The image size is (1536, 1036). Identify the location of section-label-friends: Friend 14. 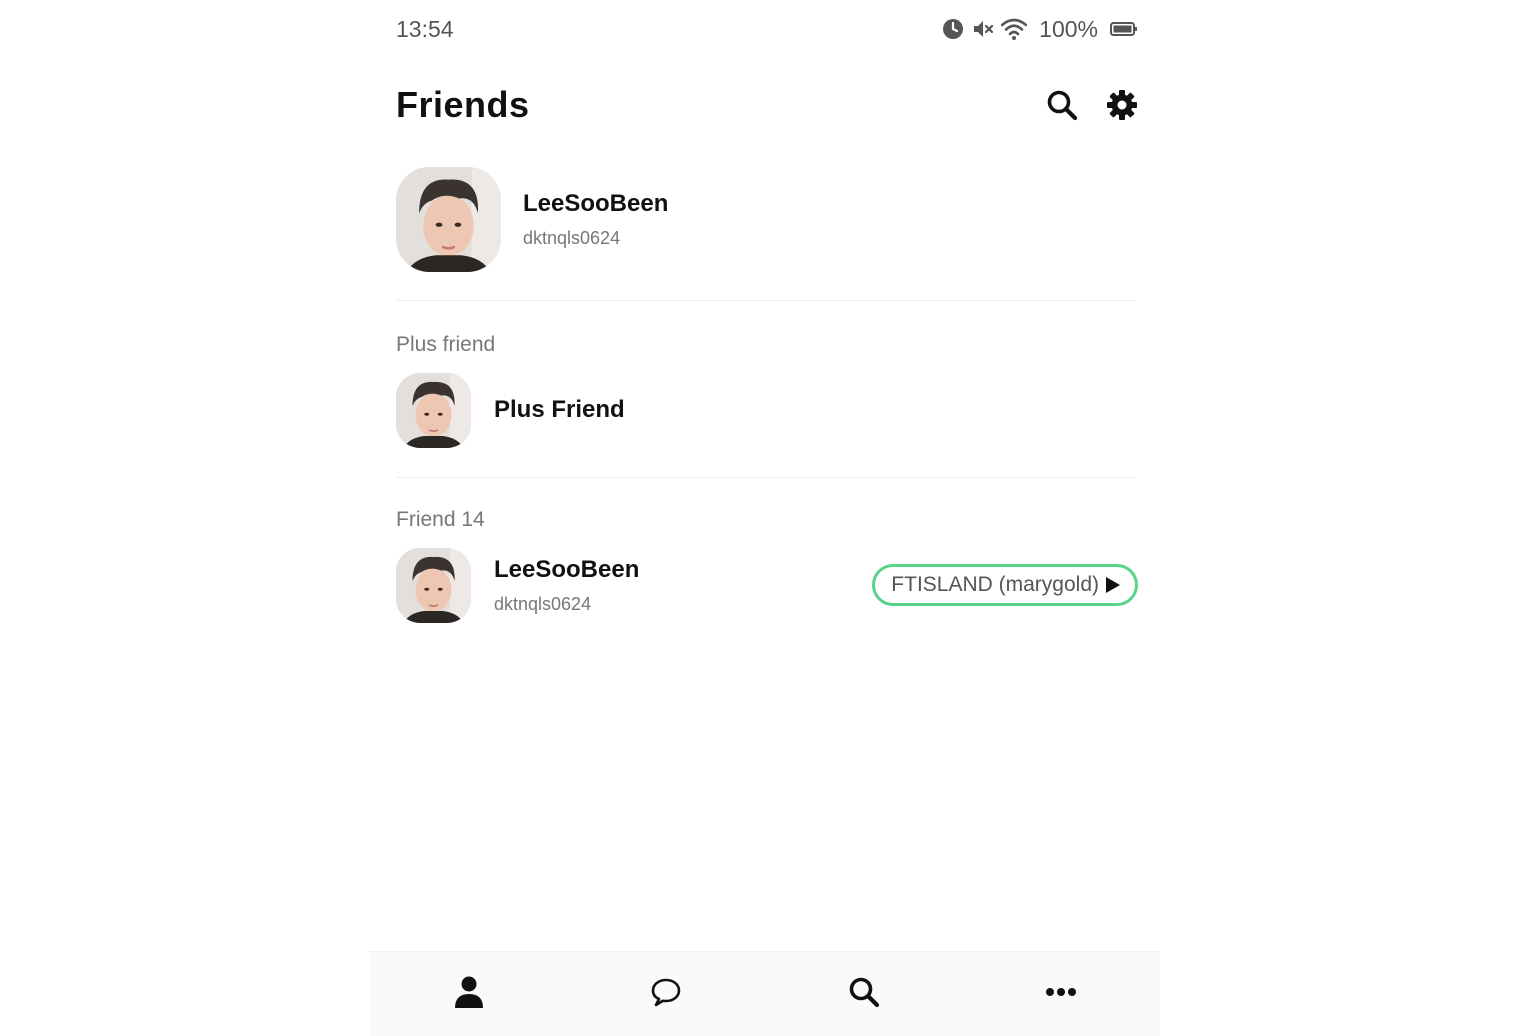
(440, 519).